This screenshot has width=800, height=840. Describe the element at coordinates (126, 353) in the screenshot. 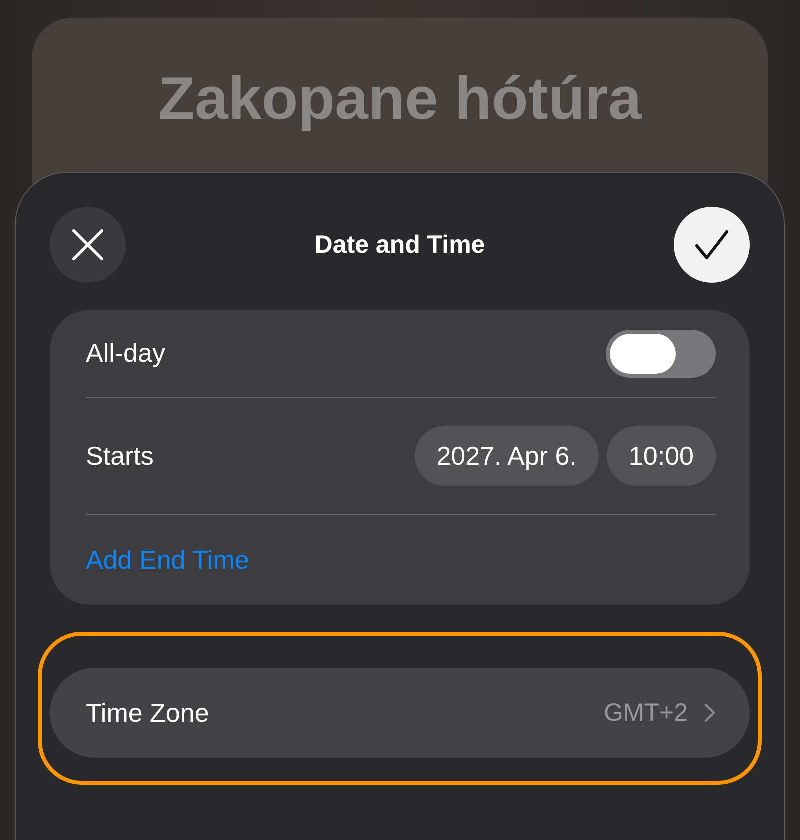

I see `row-label: All-day` at that location.